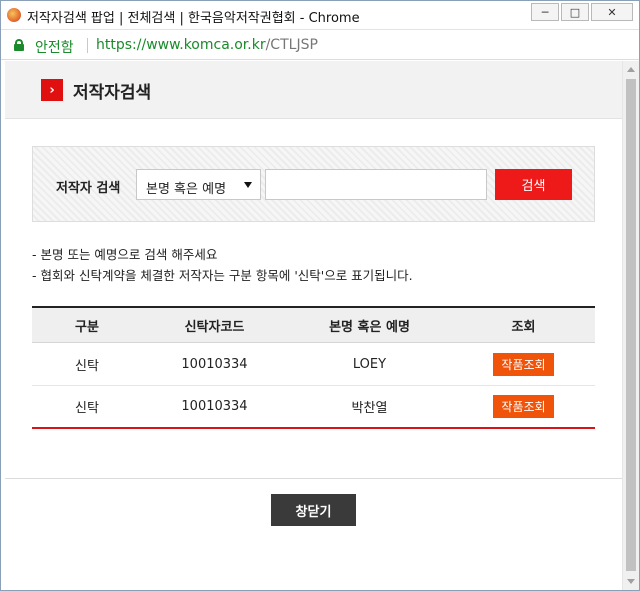  Describe the element at coordinates (533, 184) in the screenshot. I see `search-button: 검색` at that location.